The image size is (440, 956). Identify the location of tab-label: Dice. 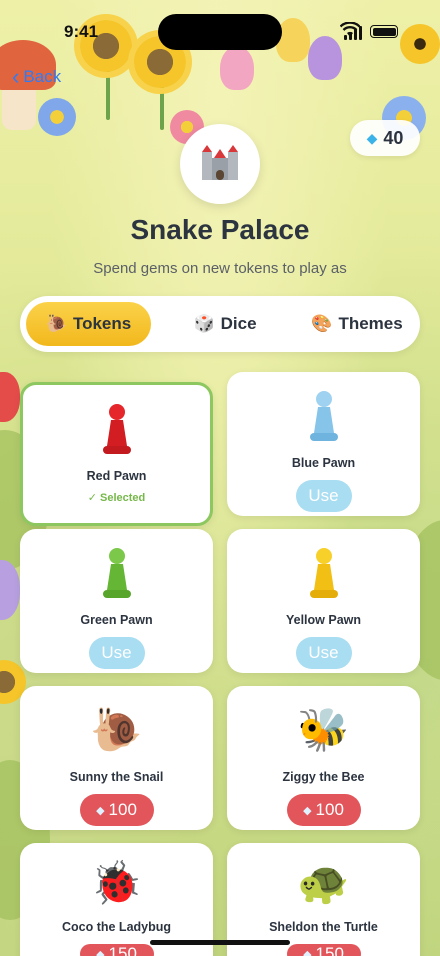
(238, 323).